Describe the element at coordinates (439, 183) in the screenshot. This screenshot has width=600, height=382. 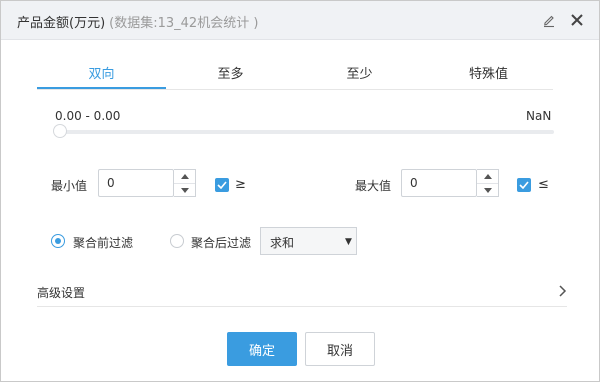
I see `max-value-input` at that location.